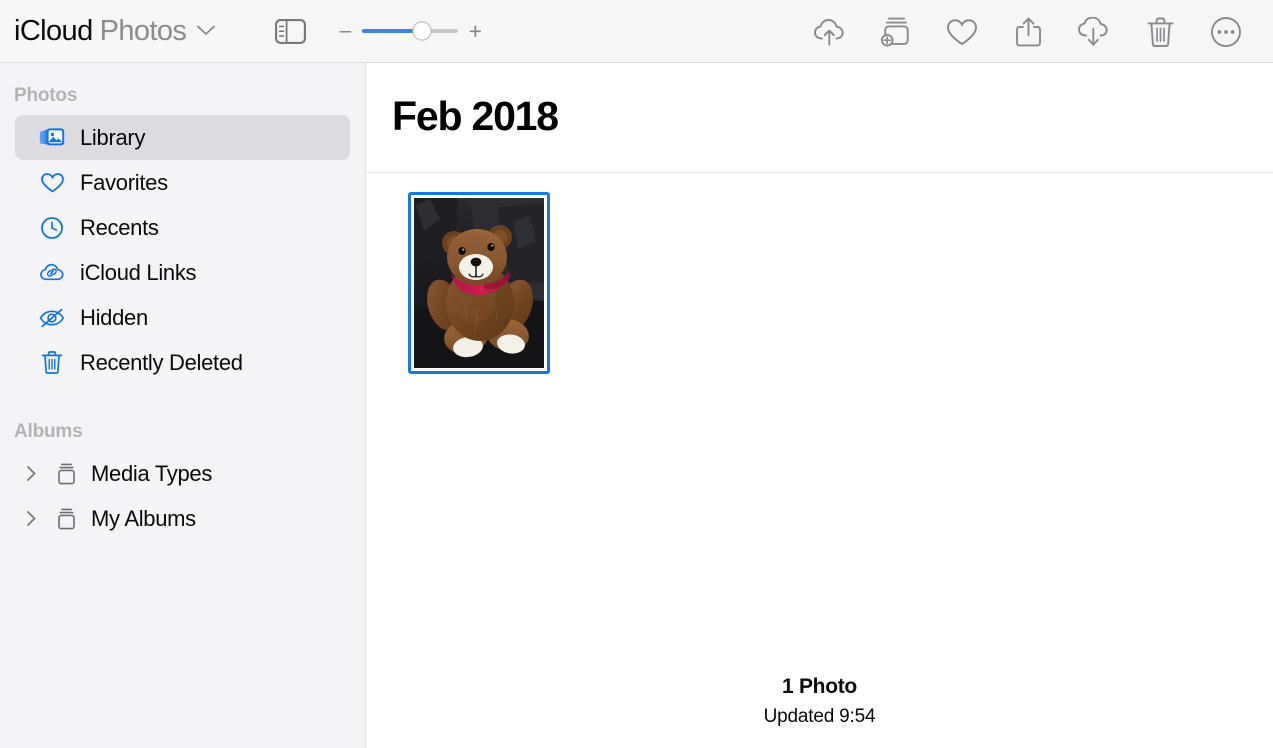 This screenshot has width=1273, height=748. What do you see at coordinates (143, 30) in the screenshot?
I see `app-title-secondary: Photos` at bounding box center [143, 30].